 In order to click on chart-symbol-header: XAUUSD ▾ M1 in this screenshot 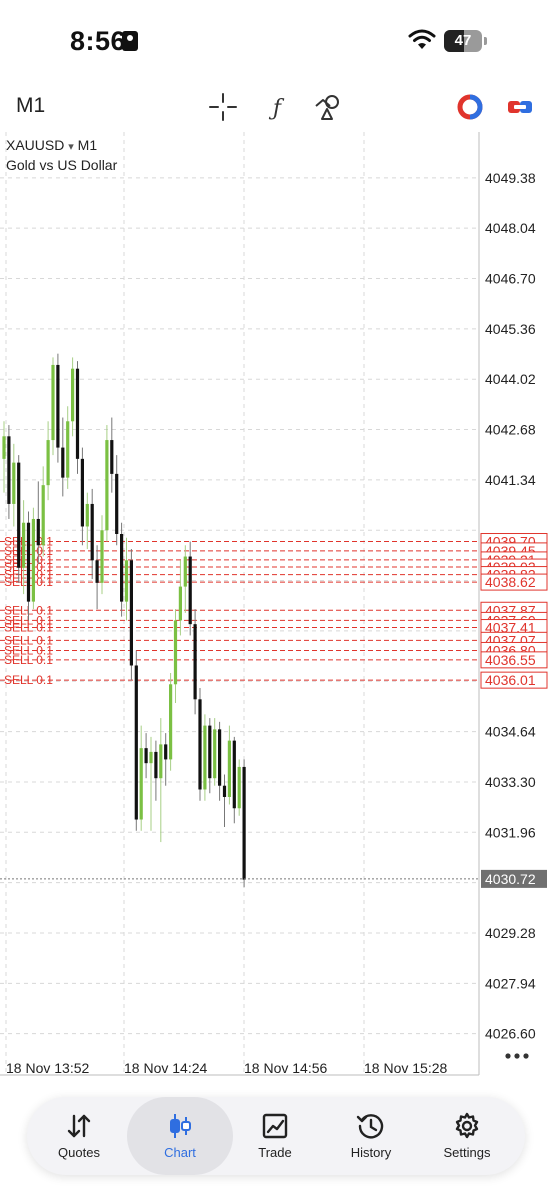, I will do `click(51, 145)`.